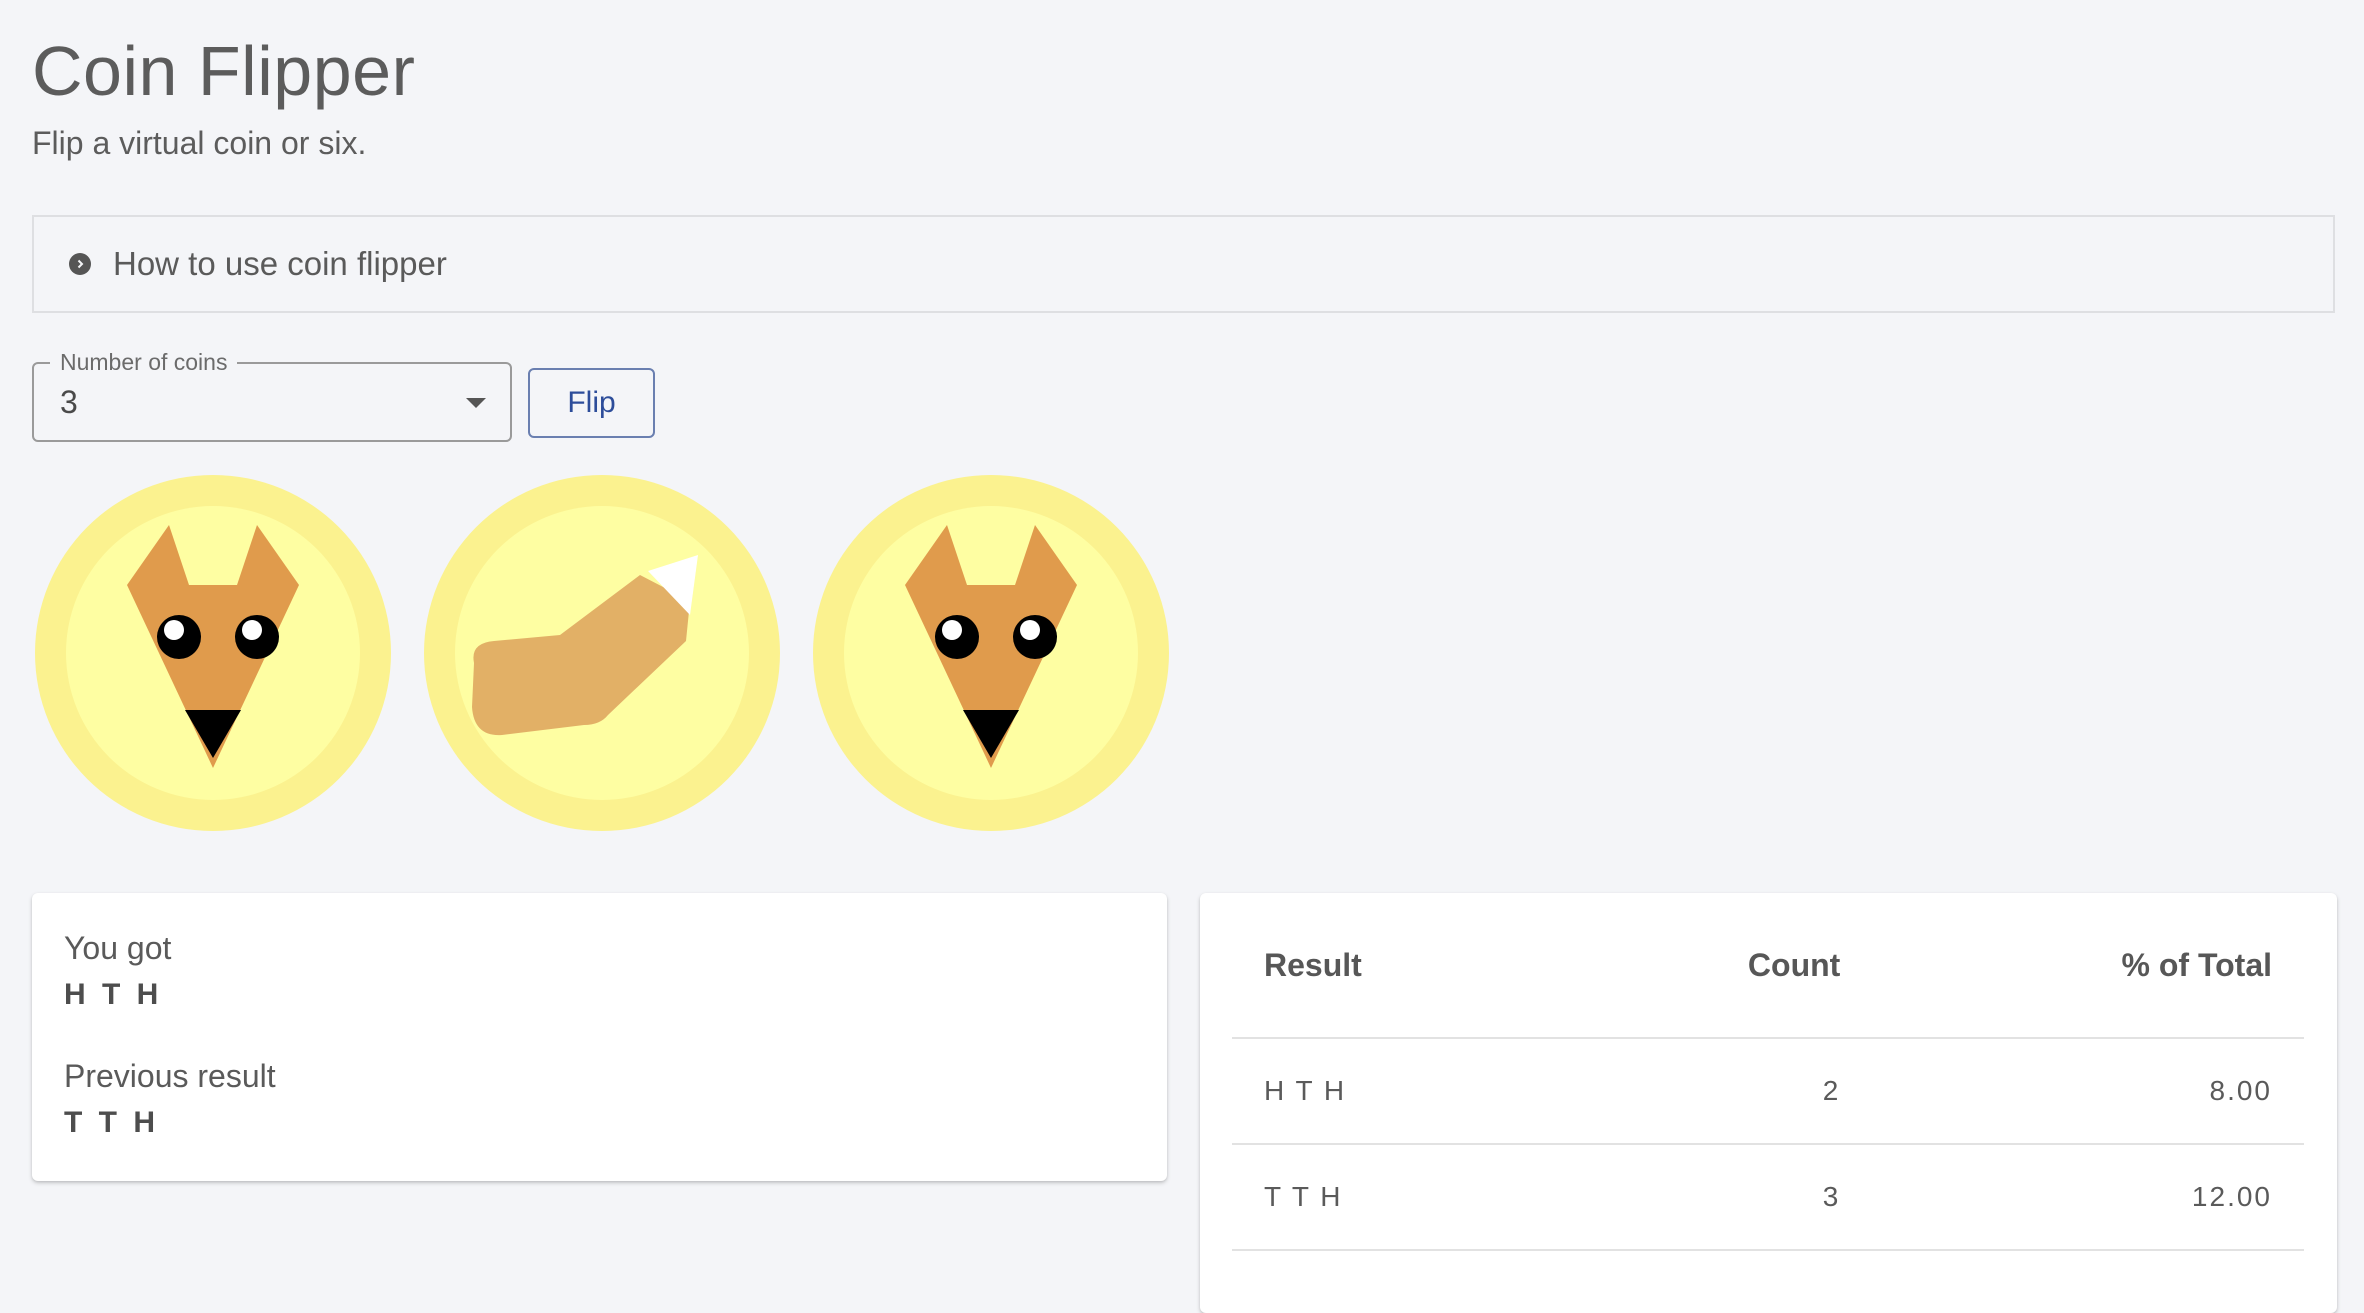 The width and height of the screenshot is (2364, 1313). What do you see at coordinates (1715, 1197) in the screenshot?
I see `row-count: 3` at bounding box center [1715, 1197].